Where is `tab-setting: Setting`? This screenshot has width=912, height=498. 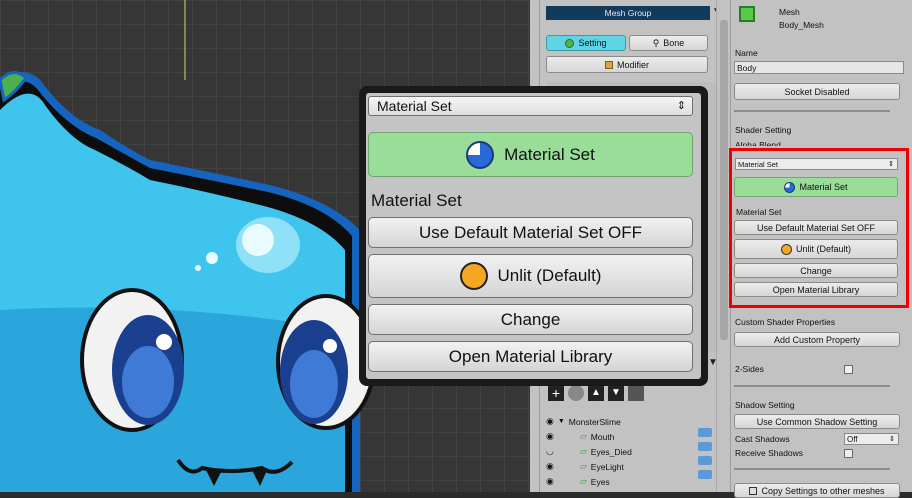 tab-setting: Setting is located at coordinates (586, 43).